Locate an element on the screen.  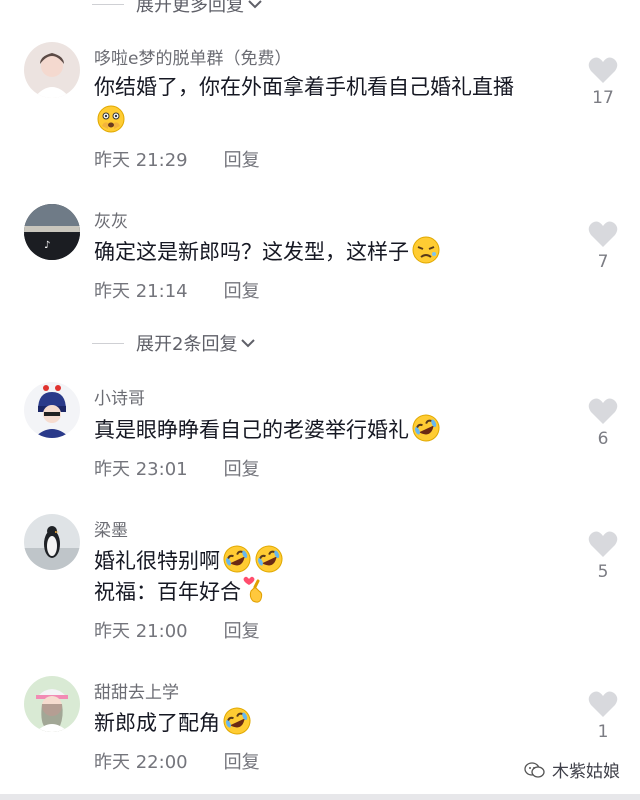
comment-meta: 昨天 21:14 回复 is located at coordinates (177, 290).